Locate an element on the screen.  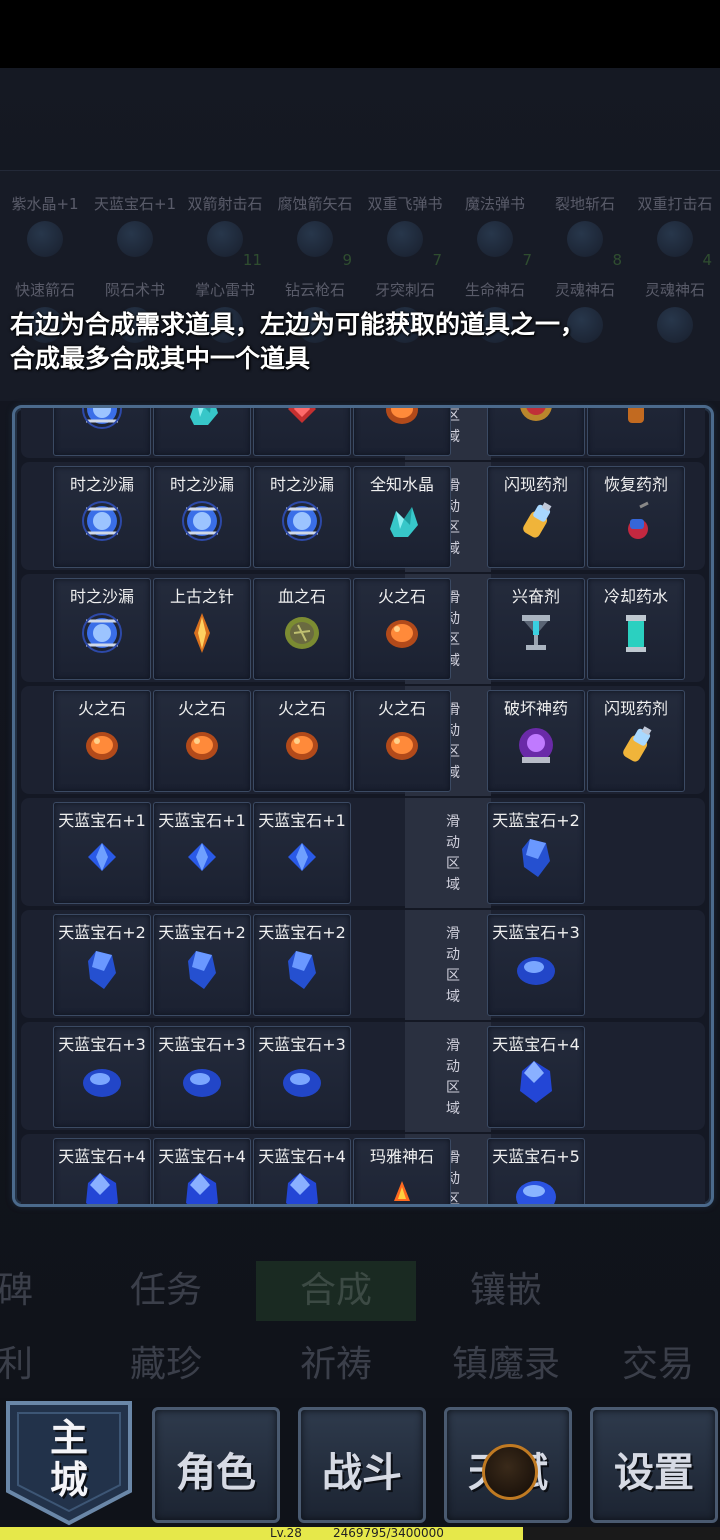
inventory-item-name: 魔法弹书 is located at coordinates (494, 204).